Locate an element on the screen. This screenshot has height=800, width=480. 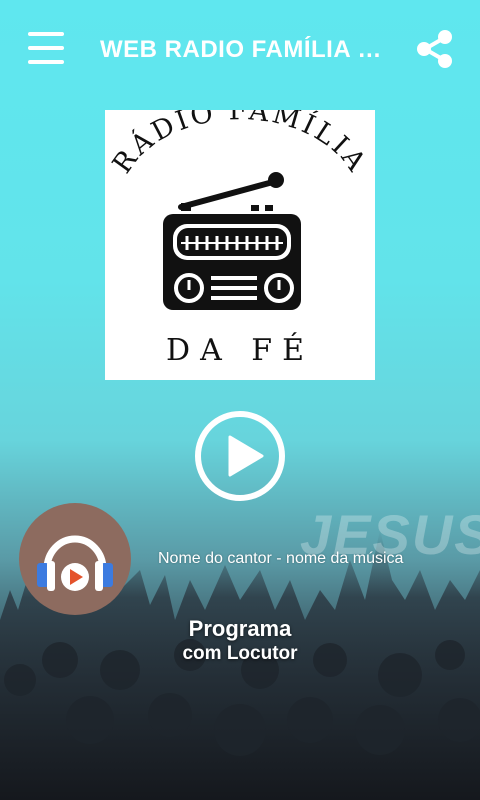
svg-text: RÁDIO FAMÍLIA is located at coordinates (240, 144).